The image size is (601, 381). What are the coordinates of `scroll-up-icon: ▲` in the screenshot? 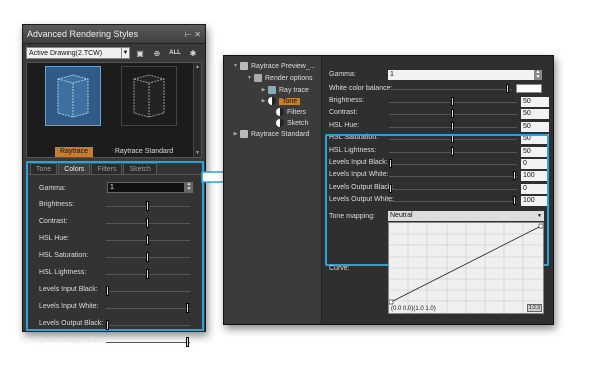 It's located at (197, 67).